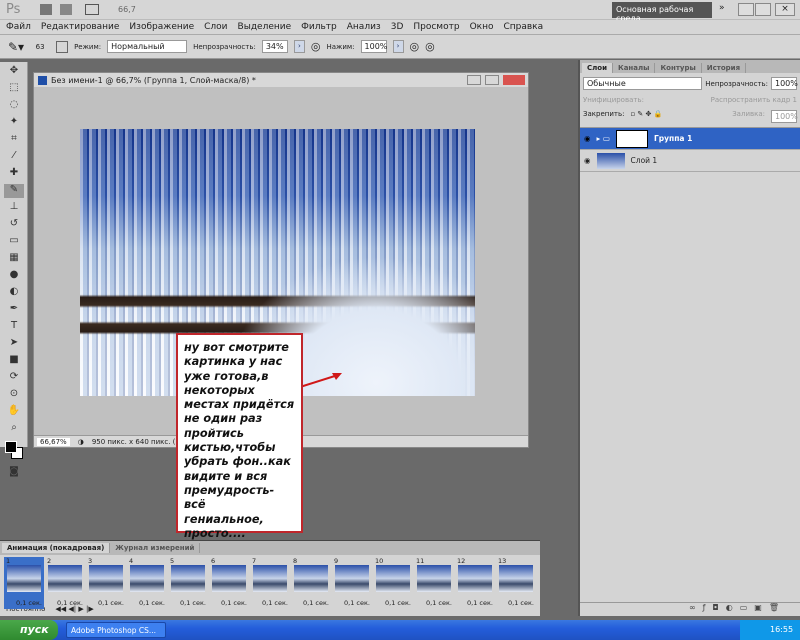  What do you see at coordinates (632, 138) in the screenshot?
I see `layer-mask-thumbnail` at bounding box center [632, 138].